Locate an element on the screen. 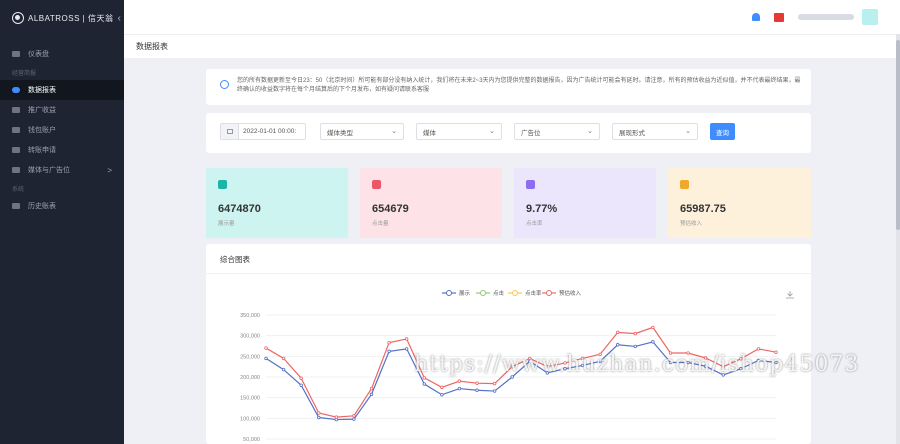  query-button: 查询 is located at coordinates (722, 131).